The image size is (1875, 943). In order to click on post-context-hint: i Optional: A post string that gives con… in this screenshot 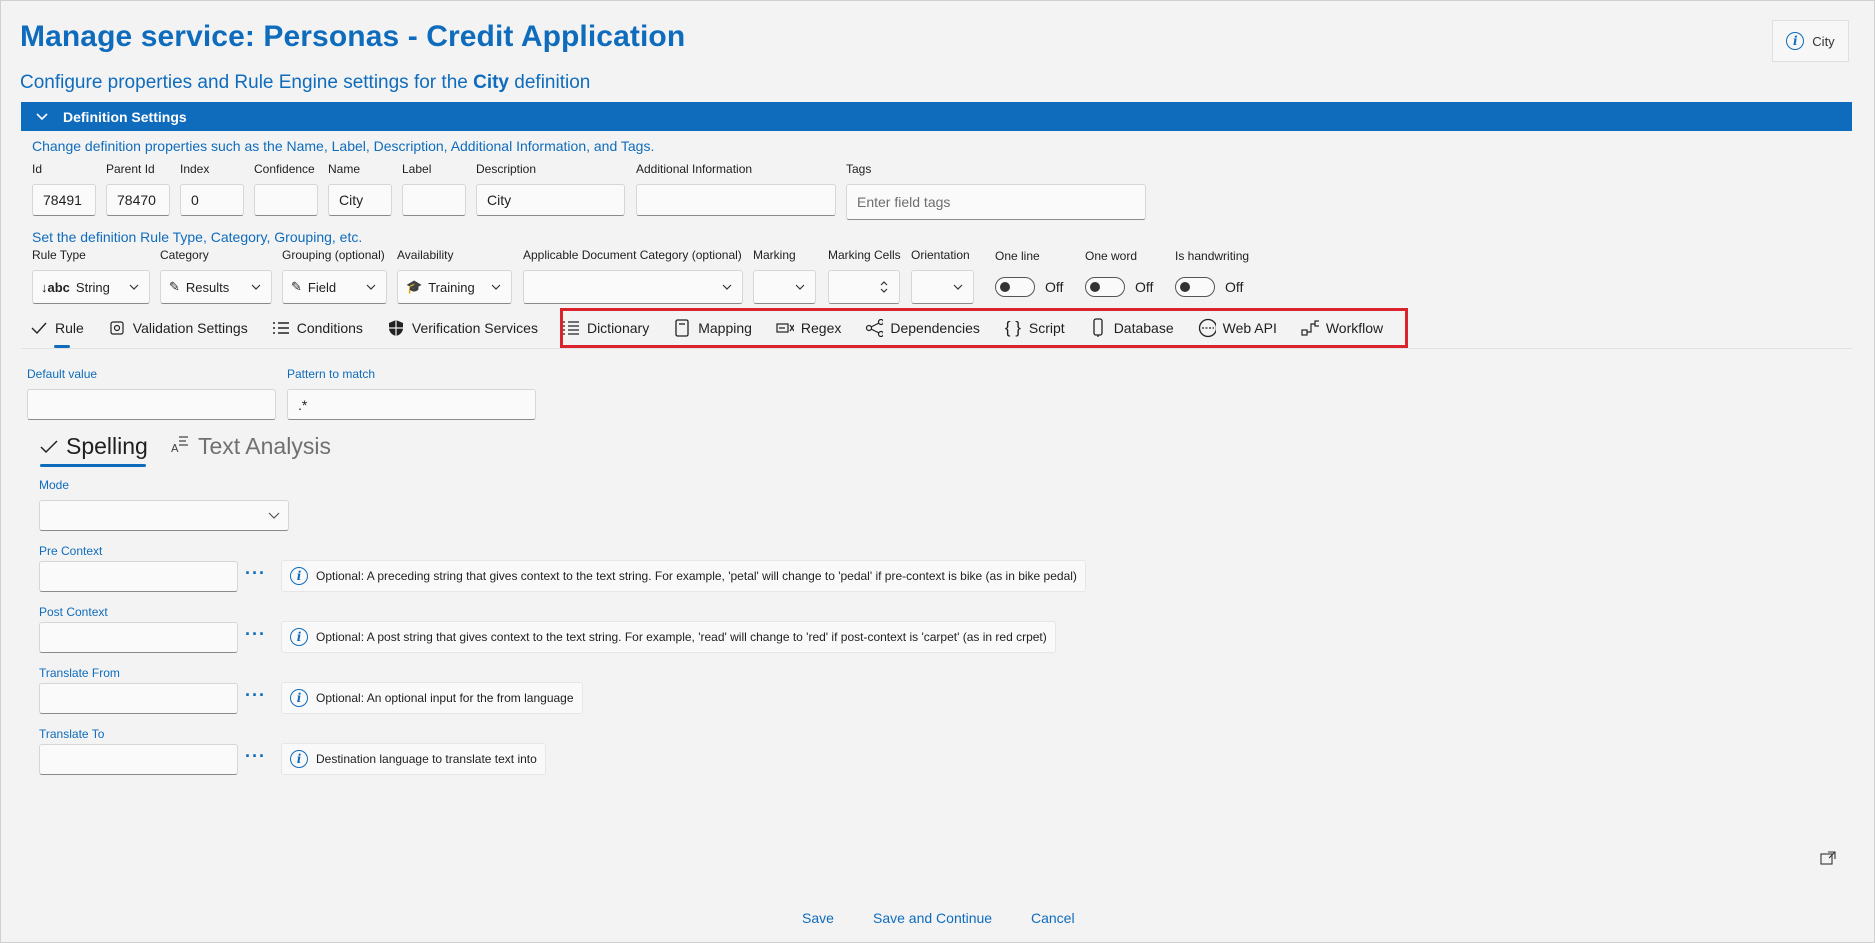, I will do `click(668, 637)`.